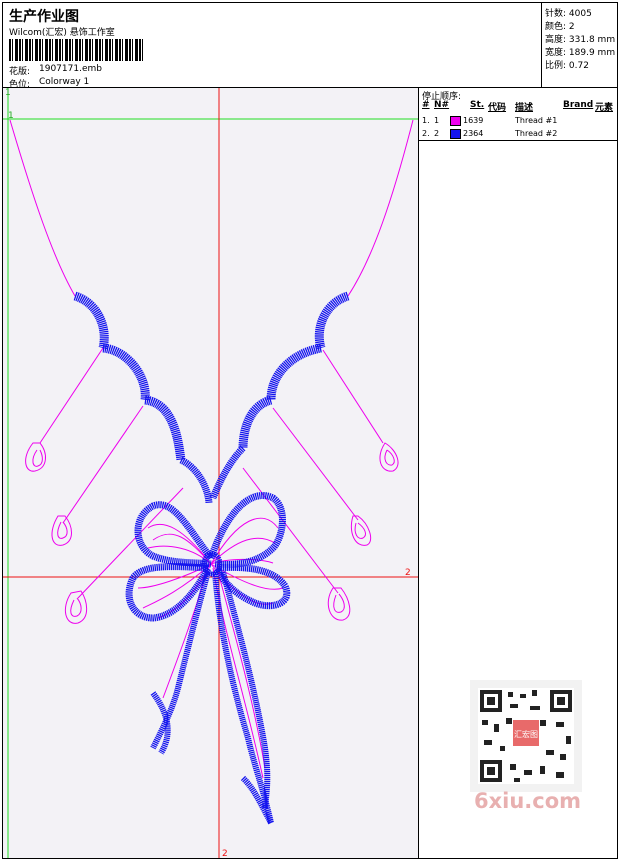  What do you see at coordinates (11, 116) in the screenshot?
I see `axis-marker-left: 1` at bounding box center [11, 116].